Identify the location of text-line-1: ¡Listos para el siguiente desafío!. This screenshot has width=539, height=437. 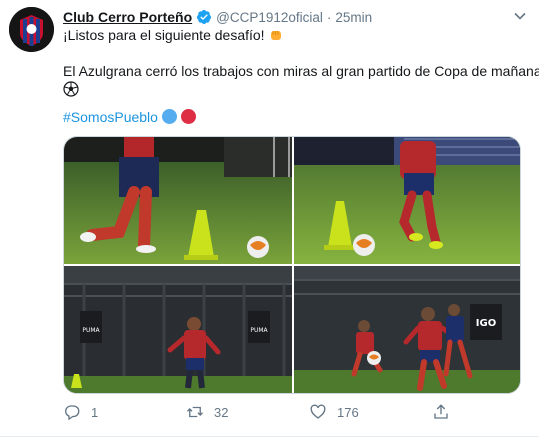
(295, 35).